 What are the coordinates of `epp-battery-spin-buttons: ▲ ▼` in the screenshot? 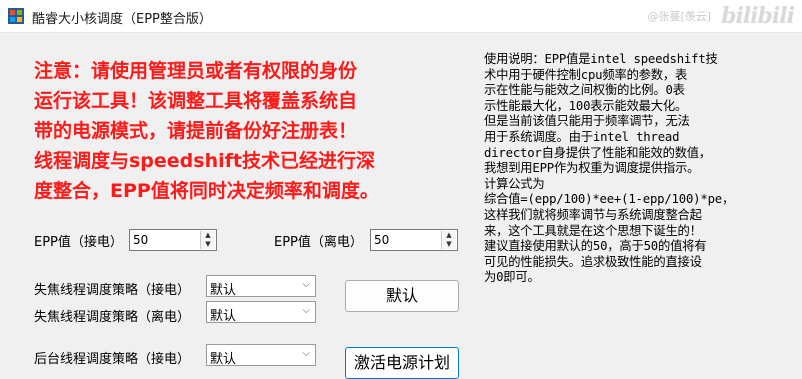 It's located at (448, 240).